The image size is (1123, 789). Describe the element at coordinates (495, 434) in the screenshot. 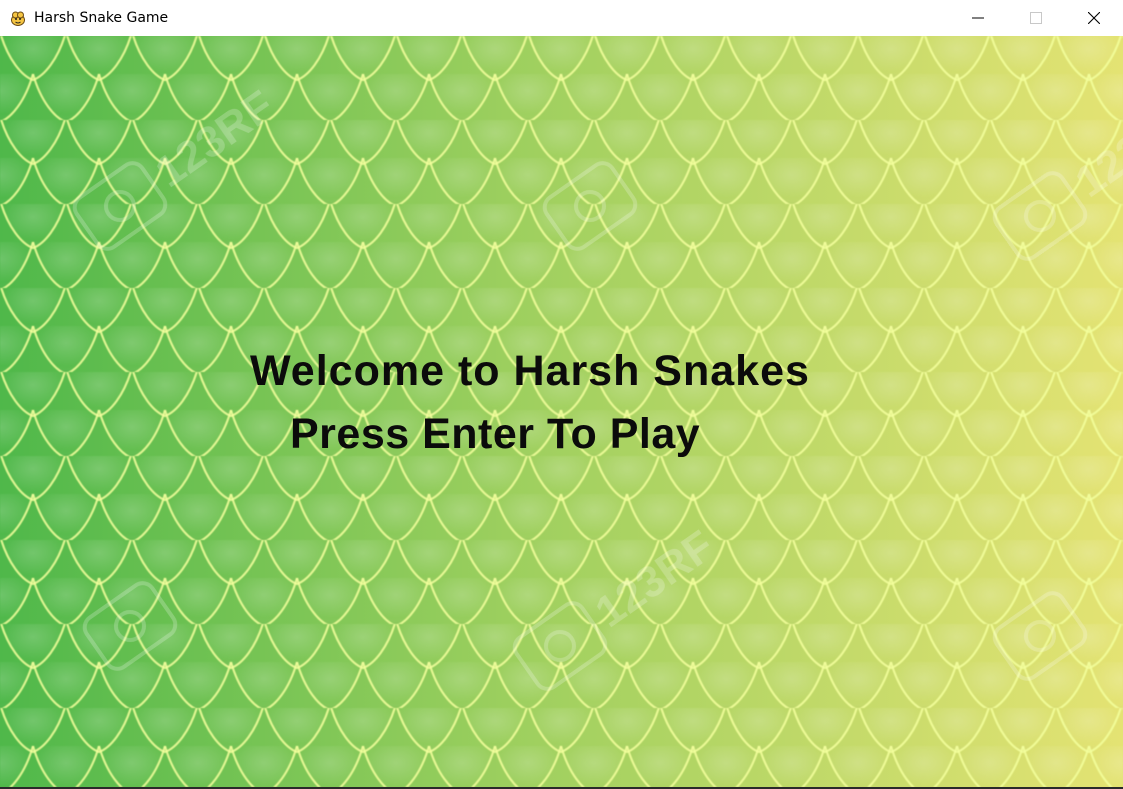

I see `press-enter-prompt: Press Enter To Play` at that location.